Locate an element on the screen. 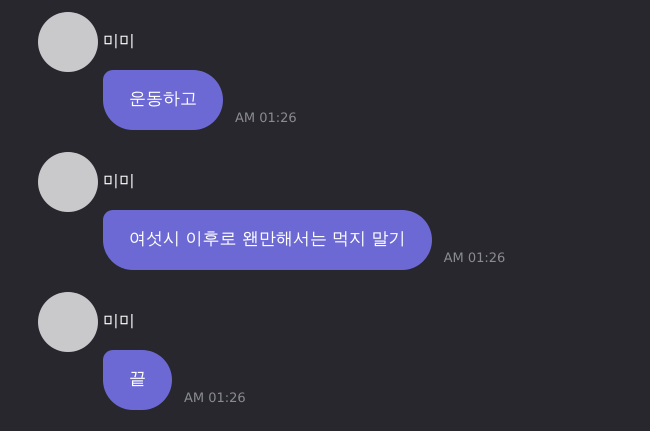 The height and width of the screenshot is (431, 650). message-bubble: 끝 is located at coordinates (137, 380).